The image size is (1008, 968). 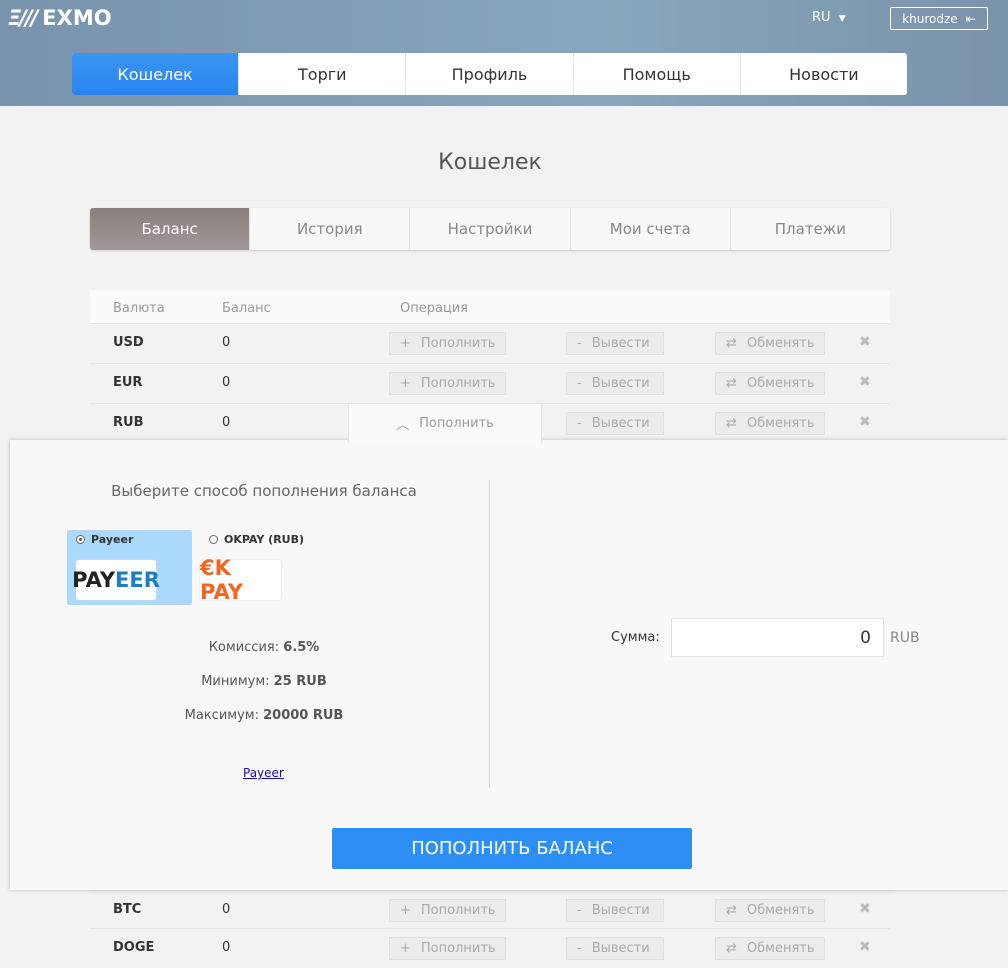 I want to click on radio-payeer, so click(x=80, y=539).